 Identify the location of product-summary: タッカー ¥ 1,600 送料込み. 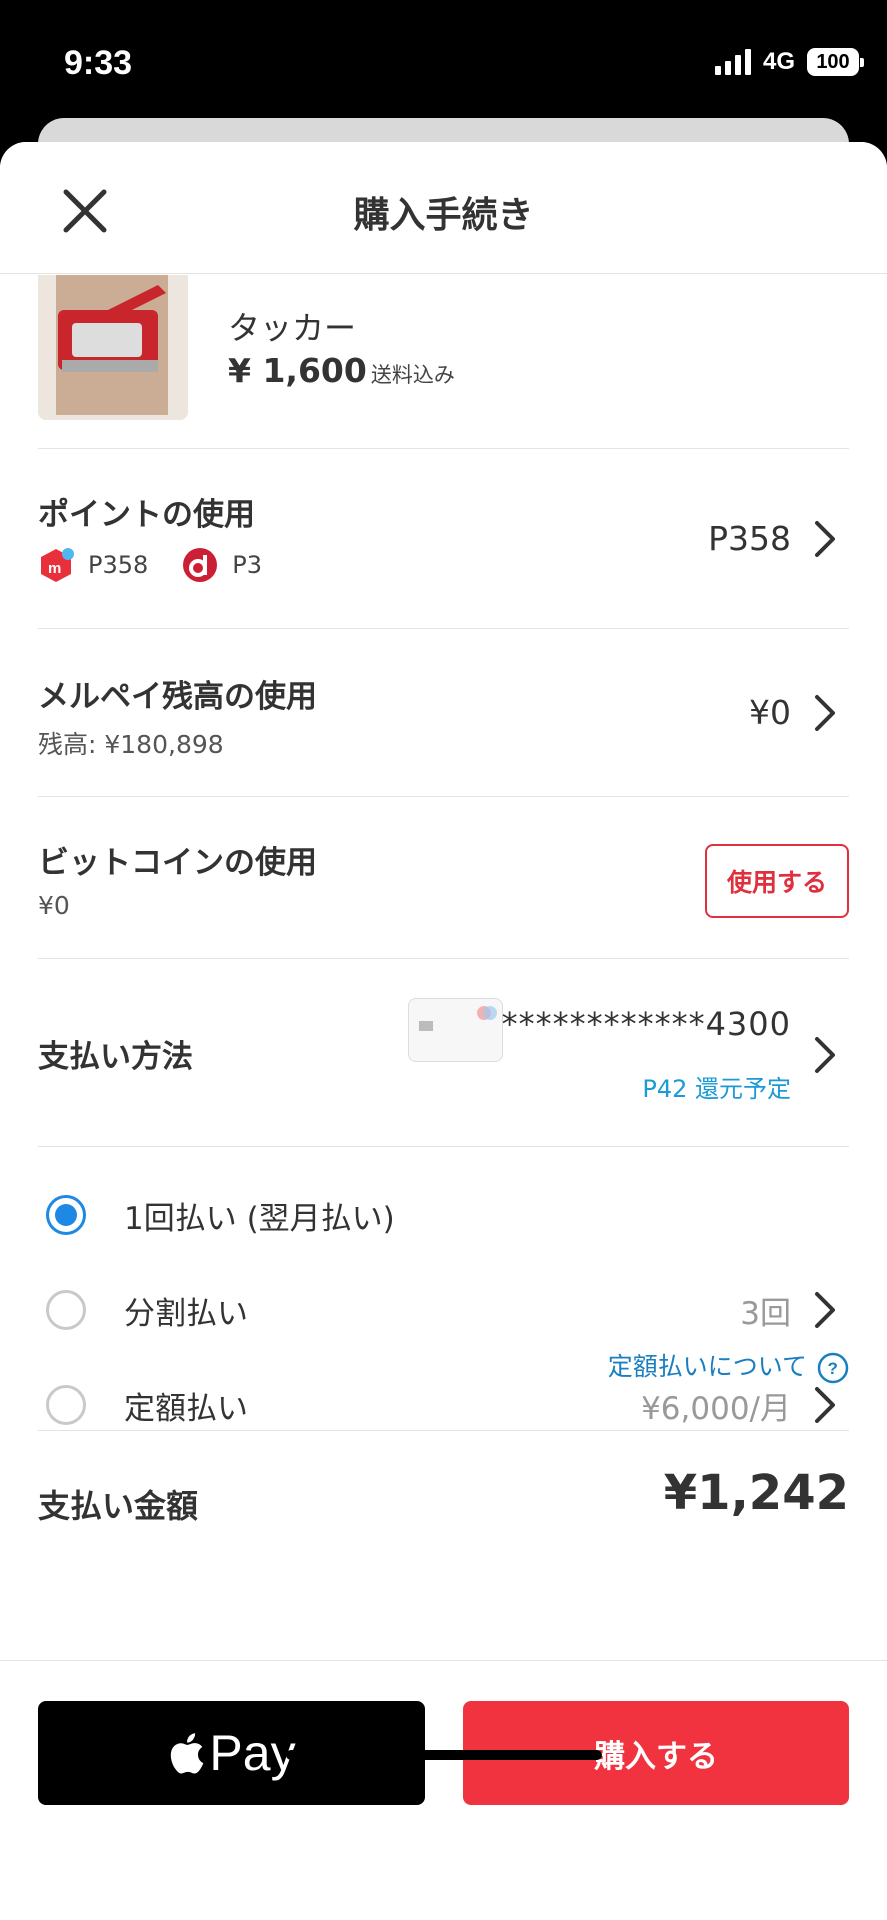
(443, 362).